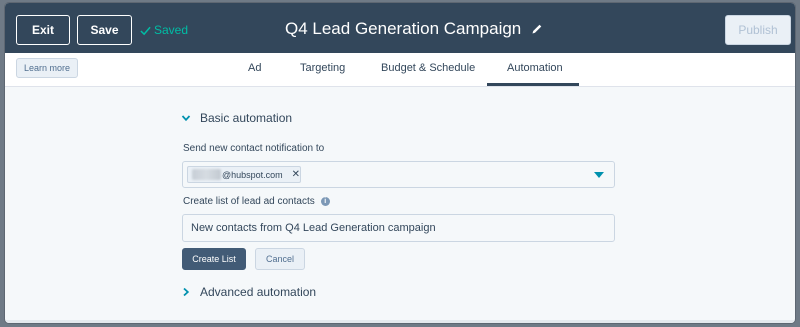  I want to click on list-label: Create list of lead ad contacts i, so click(256, 201).